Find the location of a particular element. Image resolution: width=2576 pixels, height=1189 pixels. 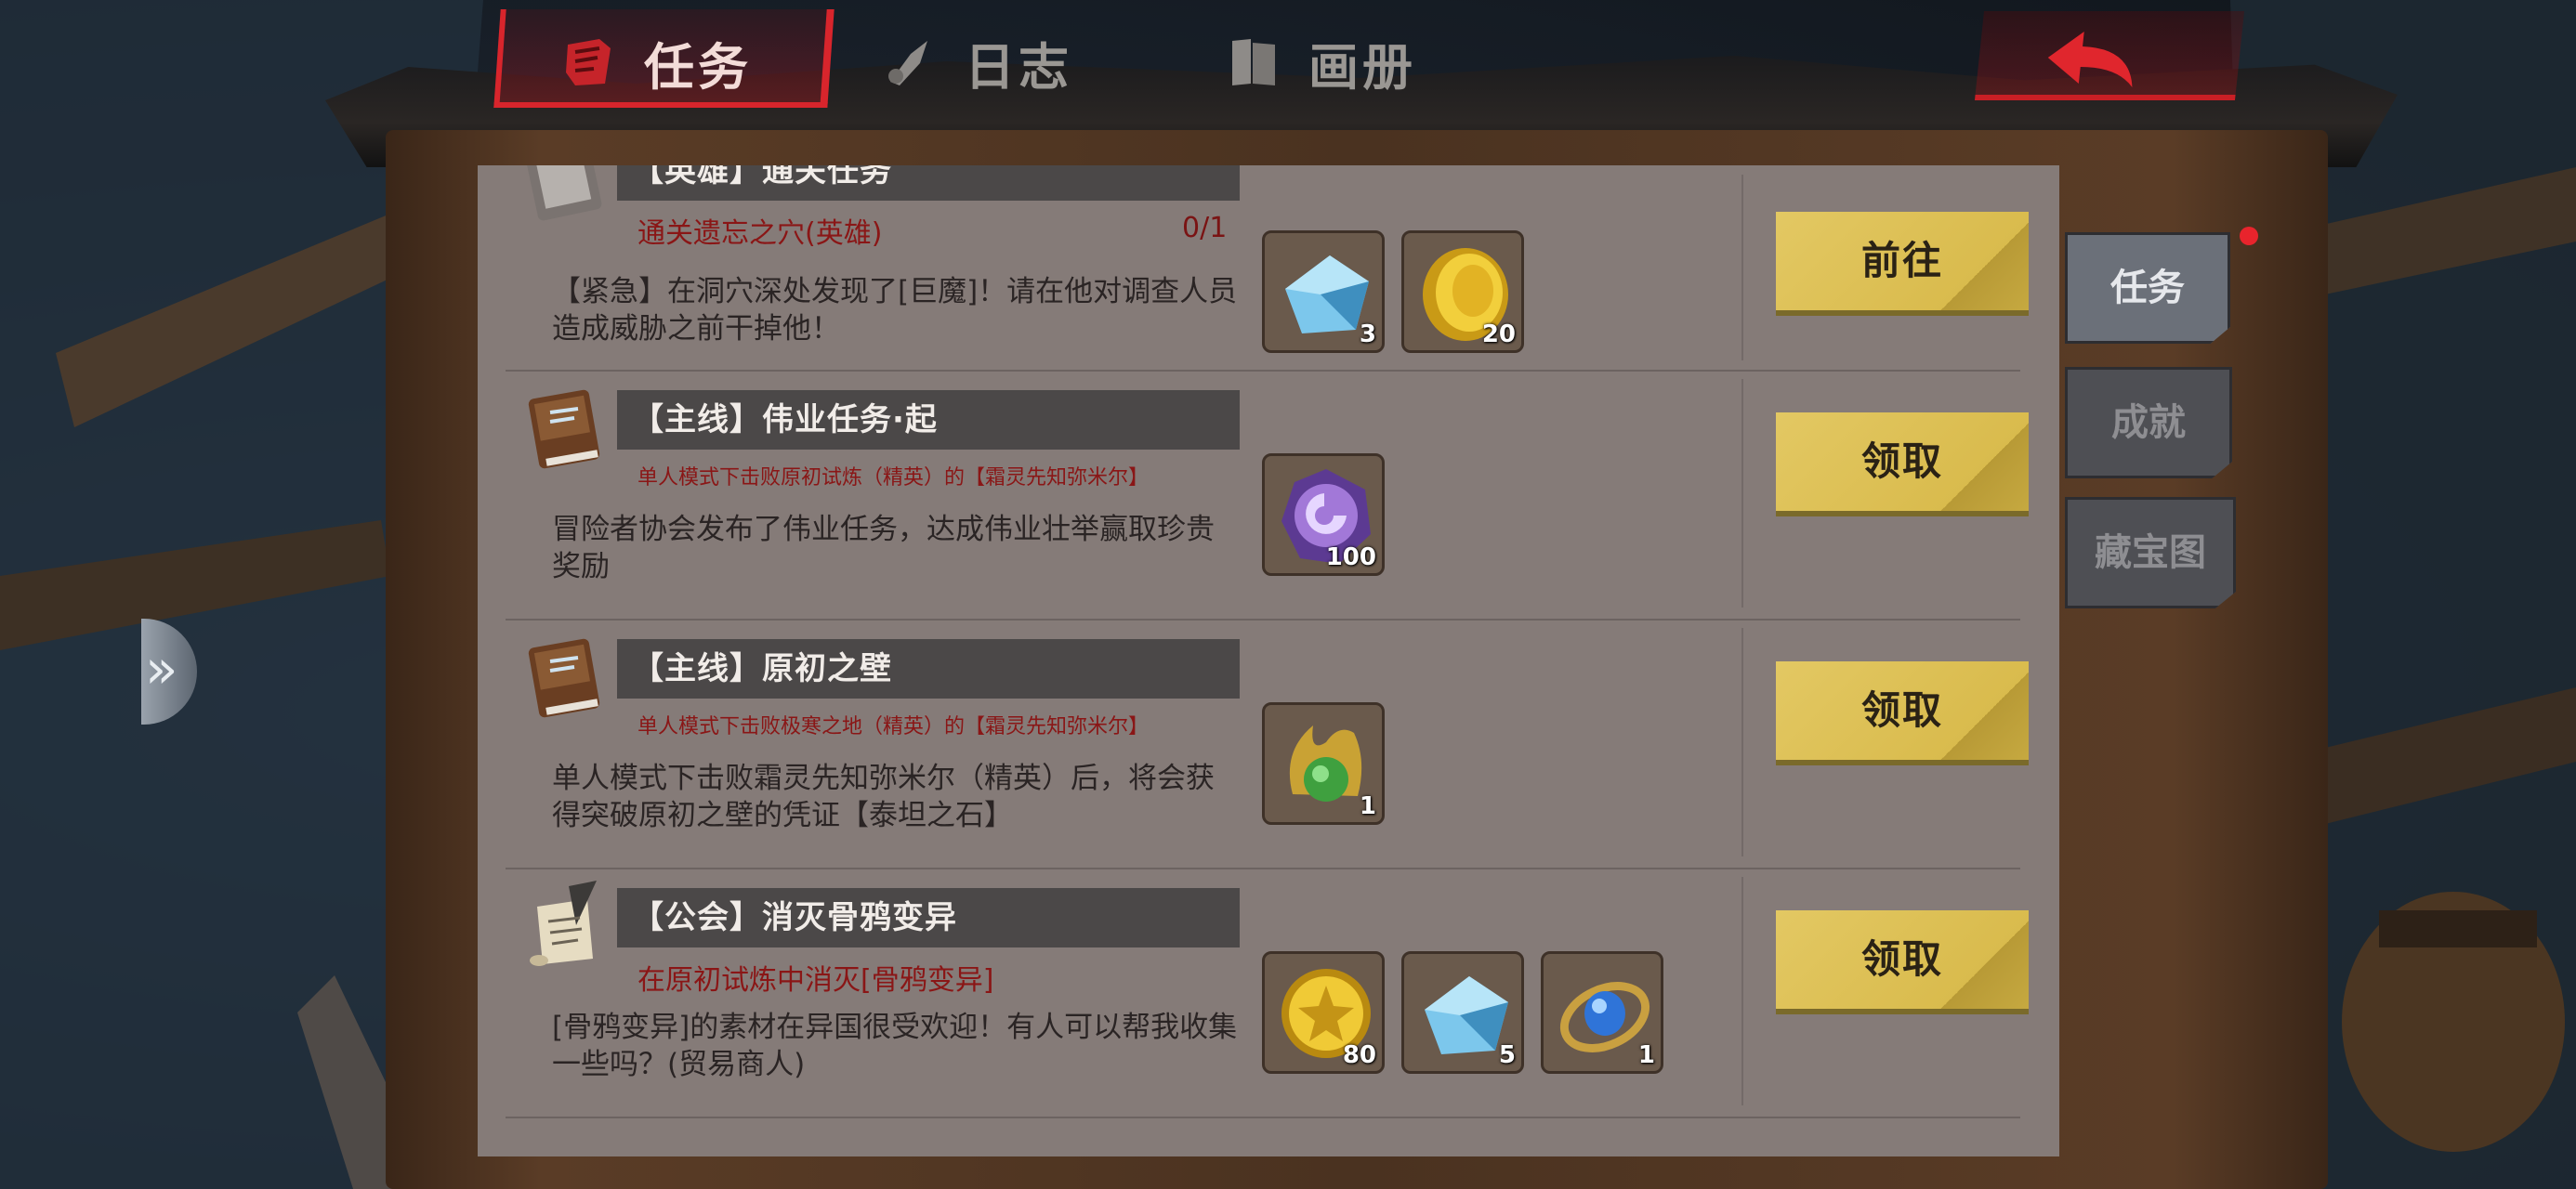

reward-slot: 80 is located at coordinates (1323, 1012).